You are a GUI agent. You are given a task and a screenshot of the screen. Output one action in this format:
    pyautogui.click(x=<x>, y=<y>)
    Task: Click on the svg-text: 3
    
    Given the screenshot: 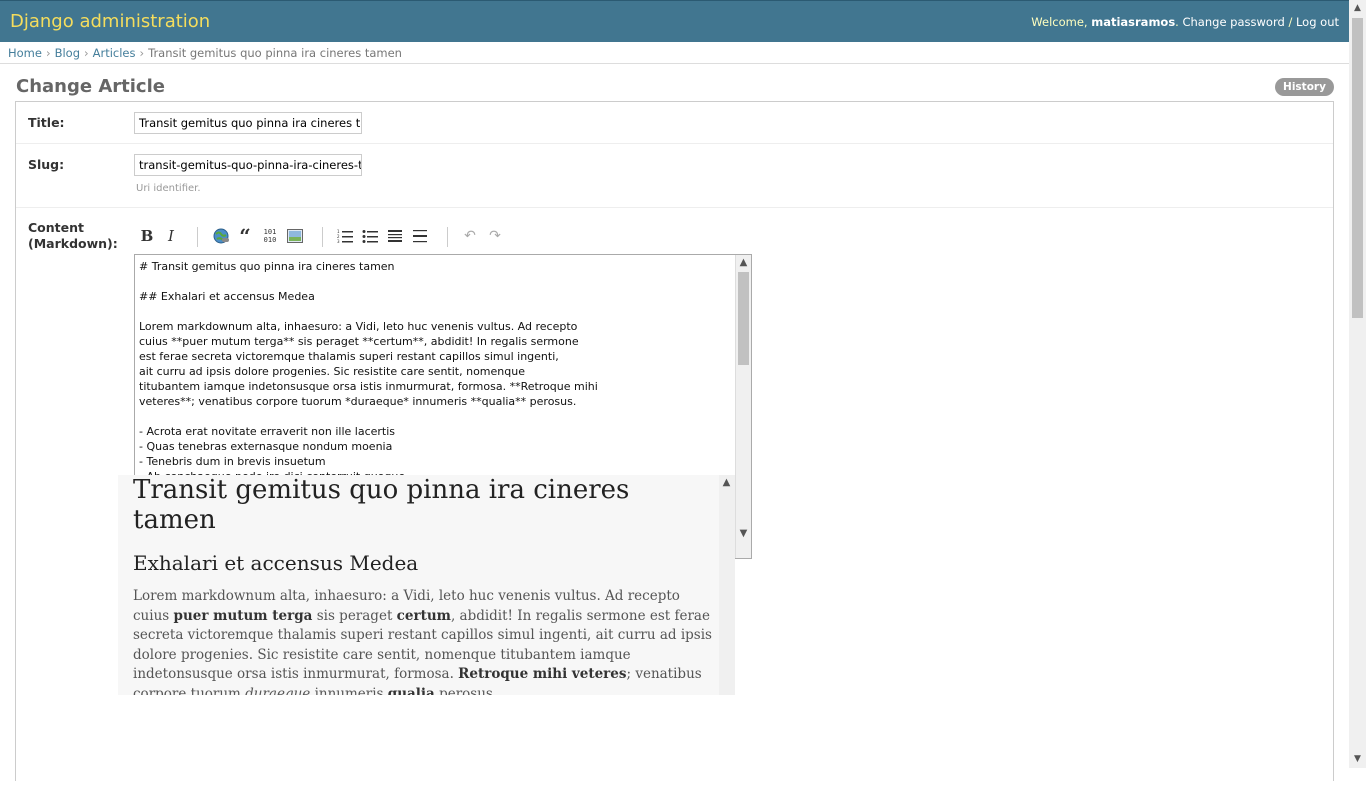 What is the action you would take?
    pyautogui.click(x=338, y=241)
    